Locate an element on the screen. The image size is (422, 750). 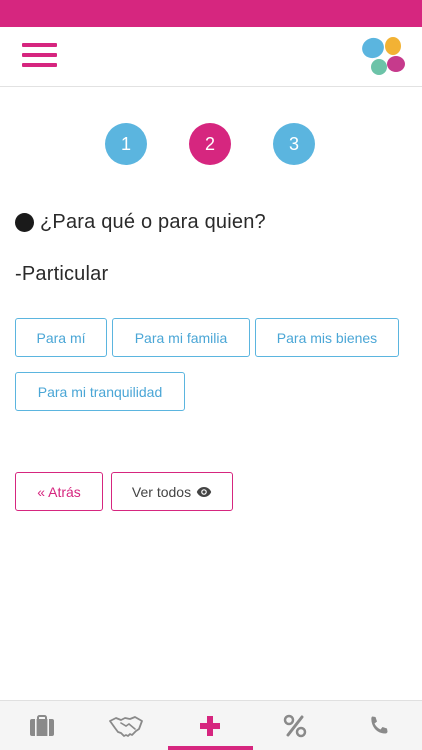
step-indicator: 1 2 3 is located at coordinates (211, 144).